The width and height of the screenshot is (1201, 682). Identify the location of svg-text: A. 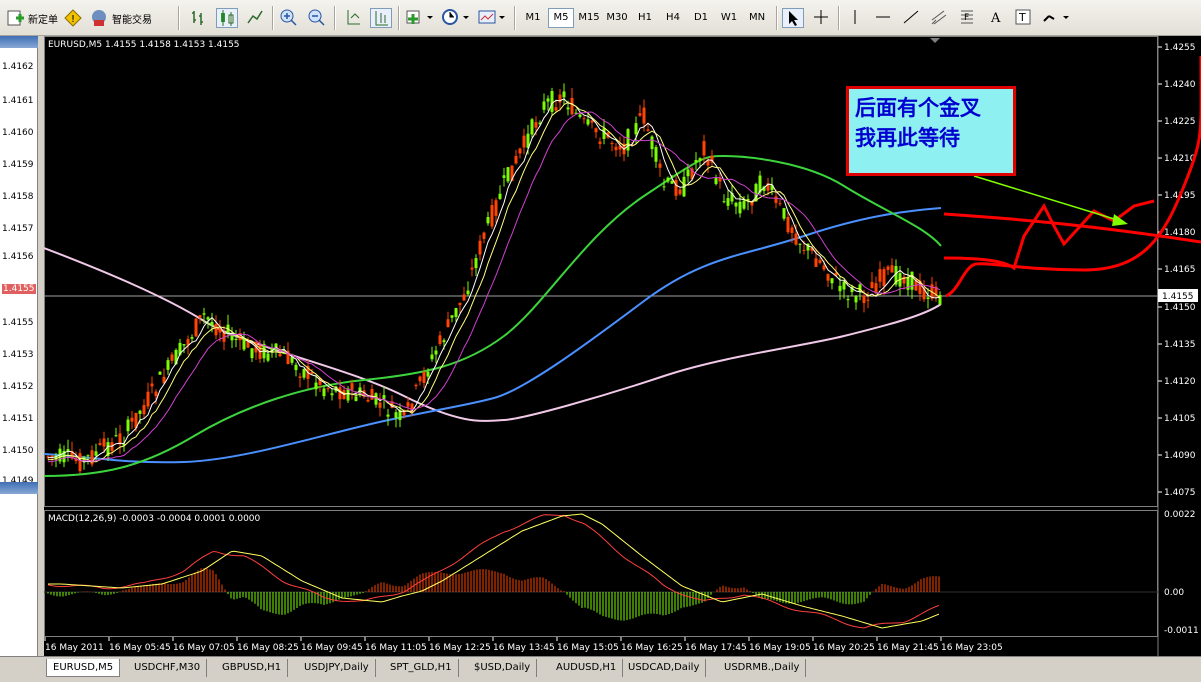
(995, 18).